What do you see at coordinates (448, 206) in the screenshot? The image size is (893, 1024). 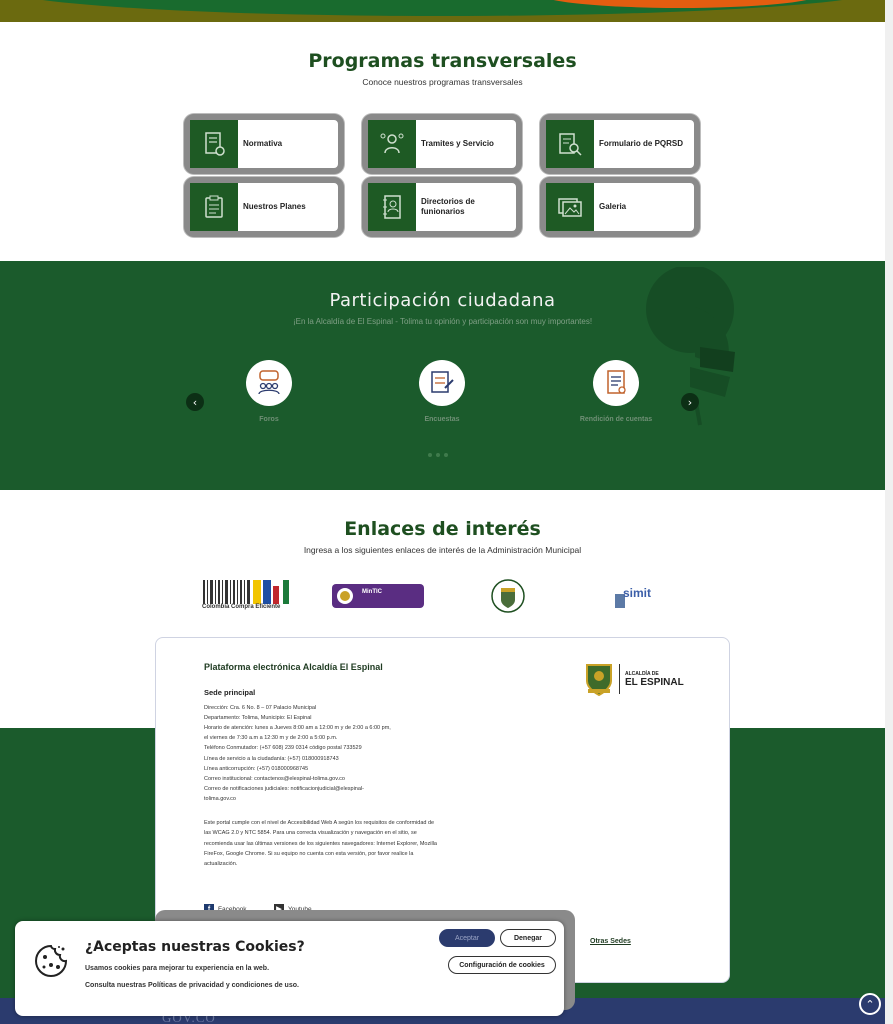 I see `program-label: Directorios de funionarios` at bounding box center [448, 206].